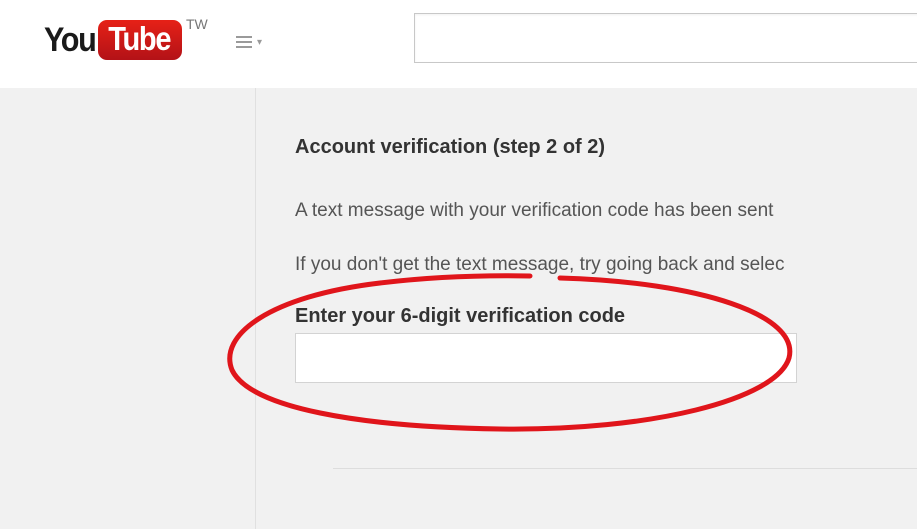 The image size is (917, 529). What do you see at coordinates (450, 147) in the screenshot?
I see `page-title: Account verification (step 2 of 2)` at bounding box center [450, 147].